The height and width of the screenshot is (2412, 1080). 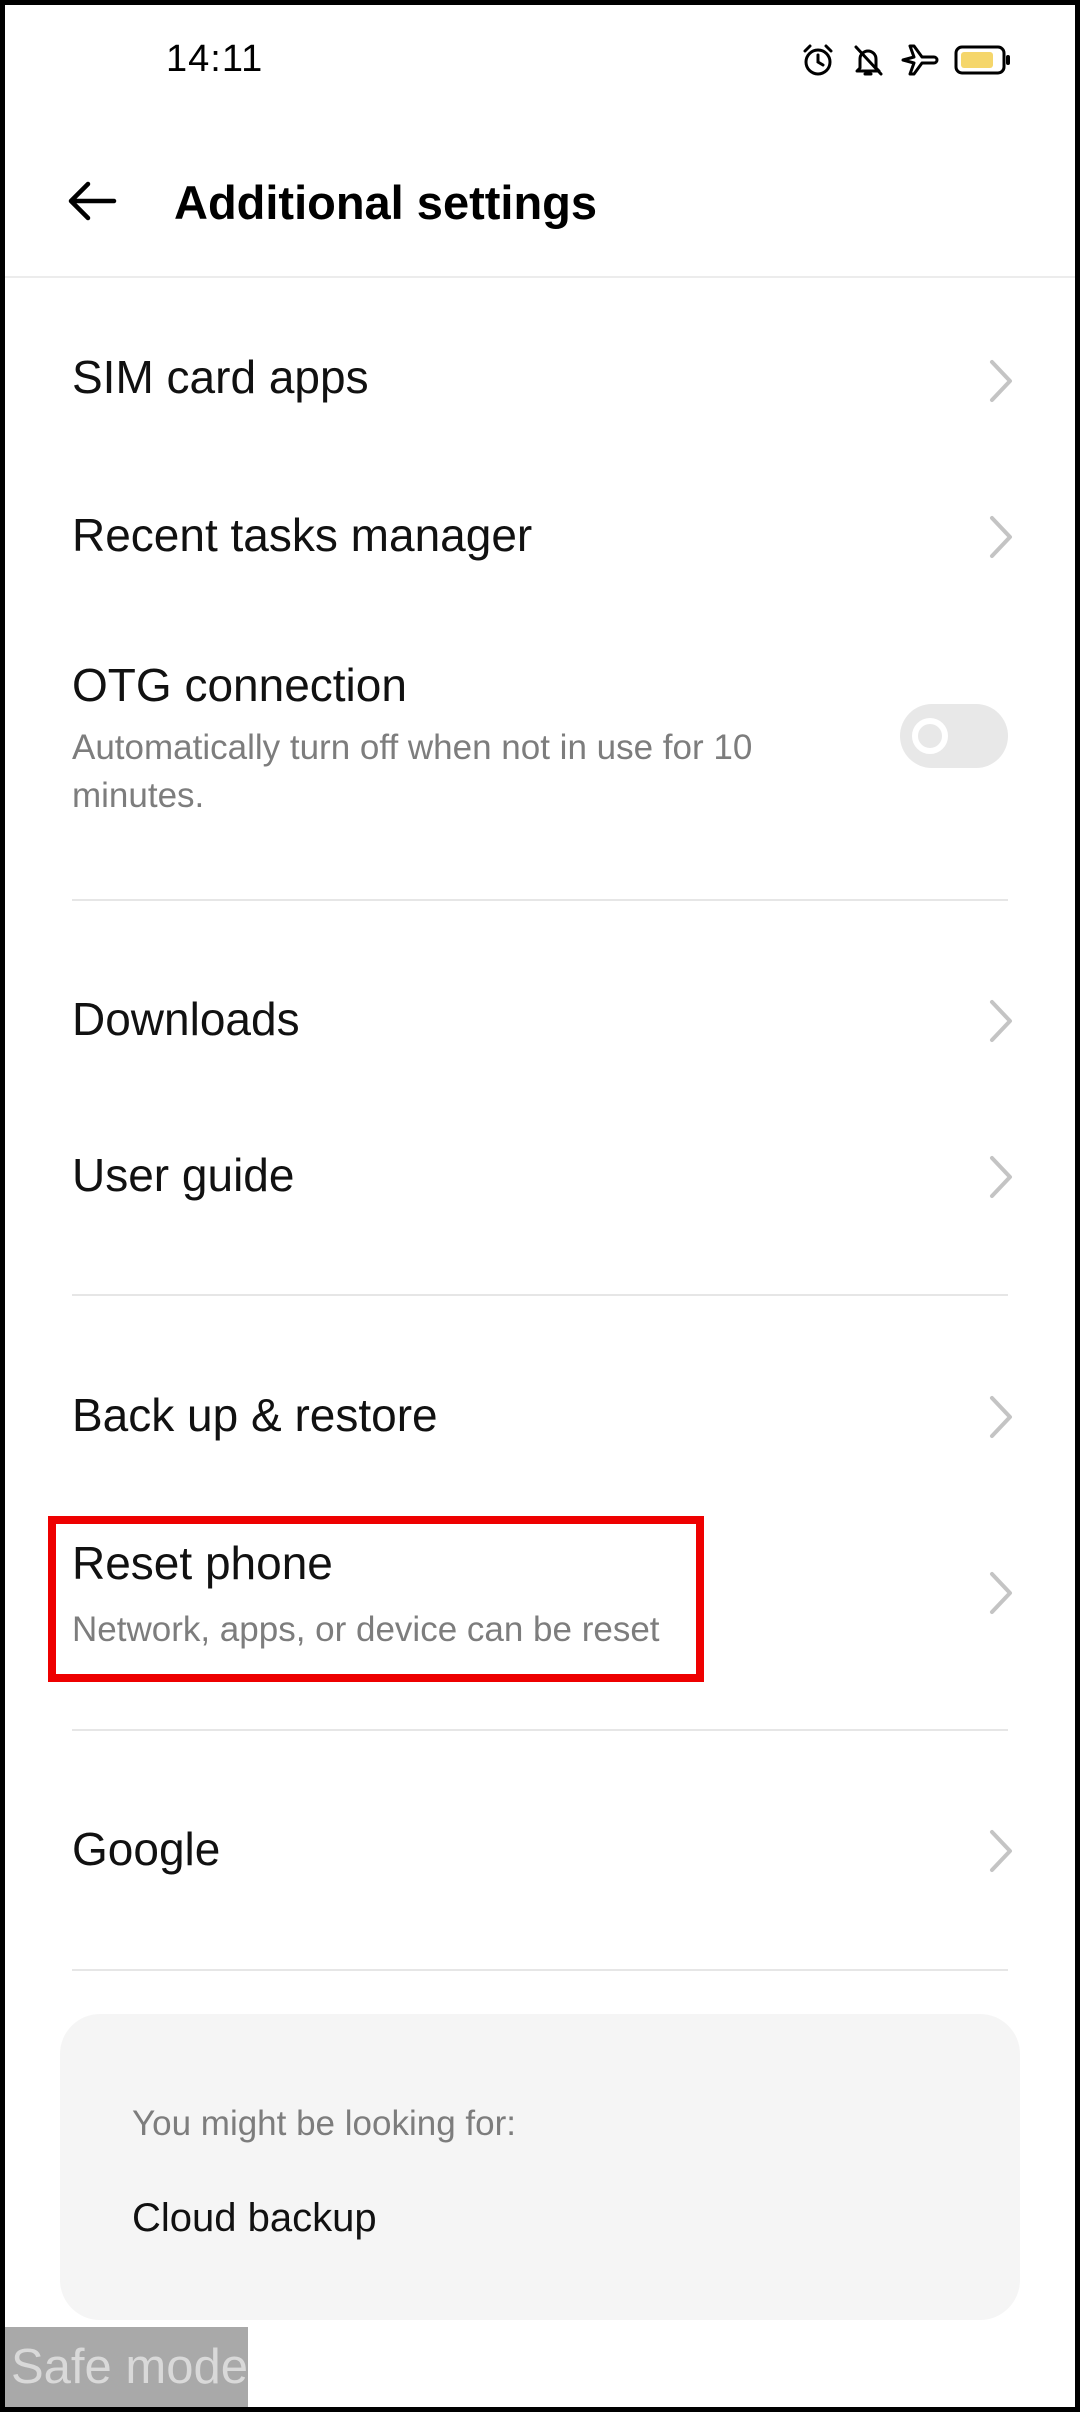 I want to click on back-button, so click(x=93, y=201).